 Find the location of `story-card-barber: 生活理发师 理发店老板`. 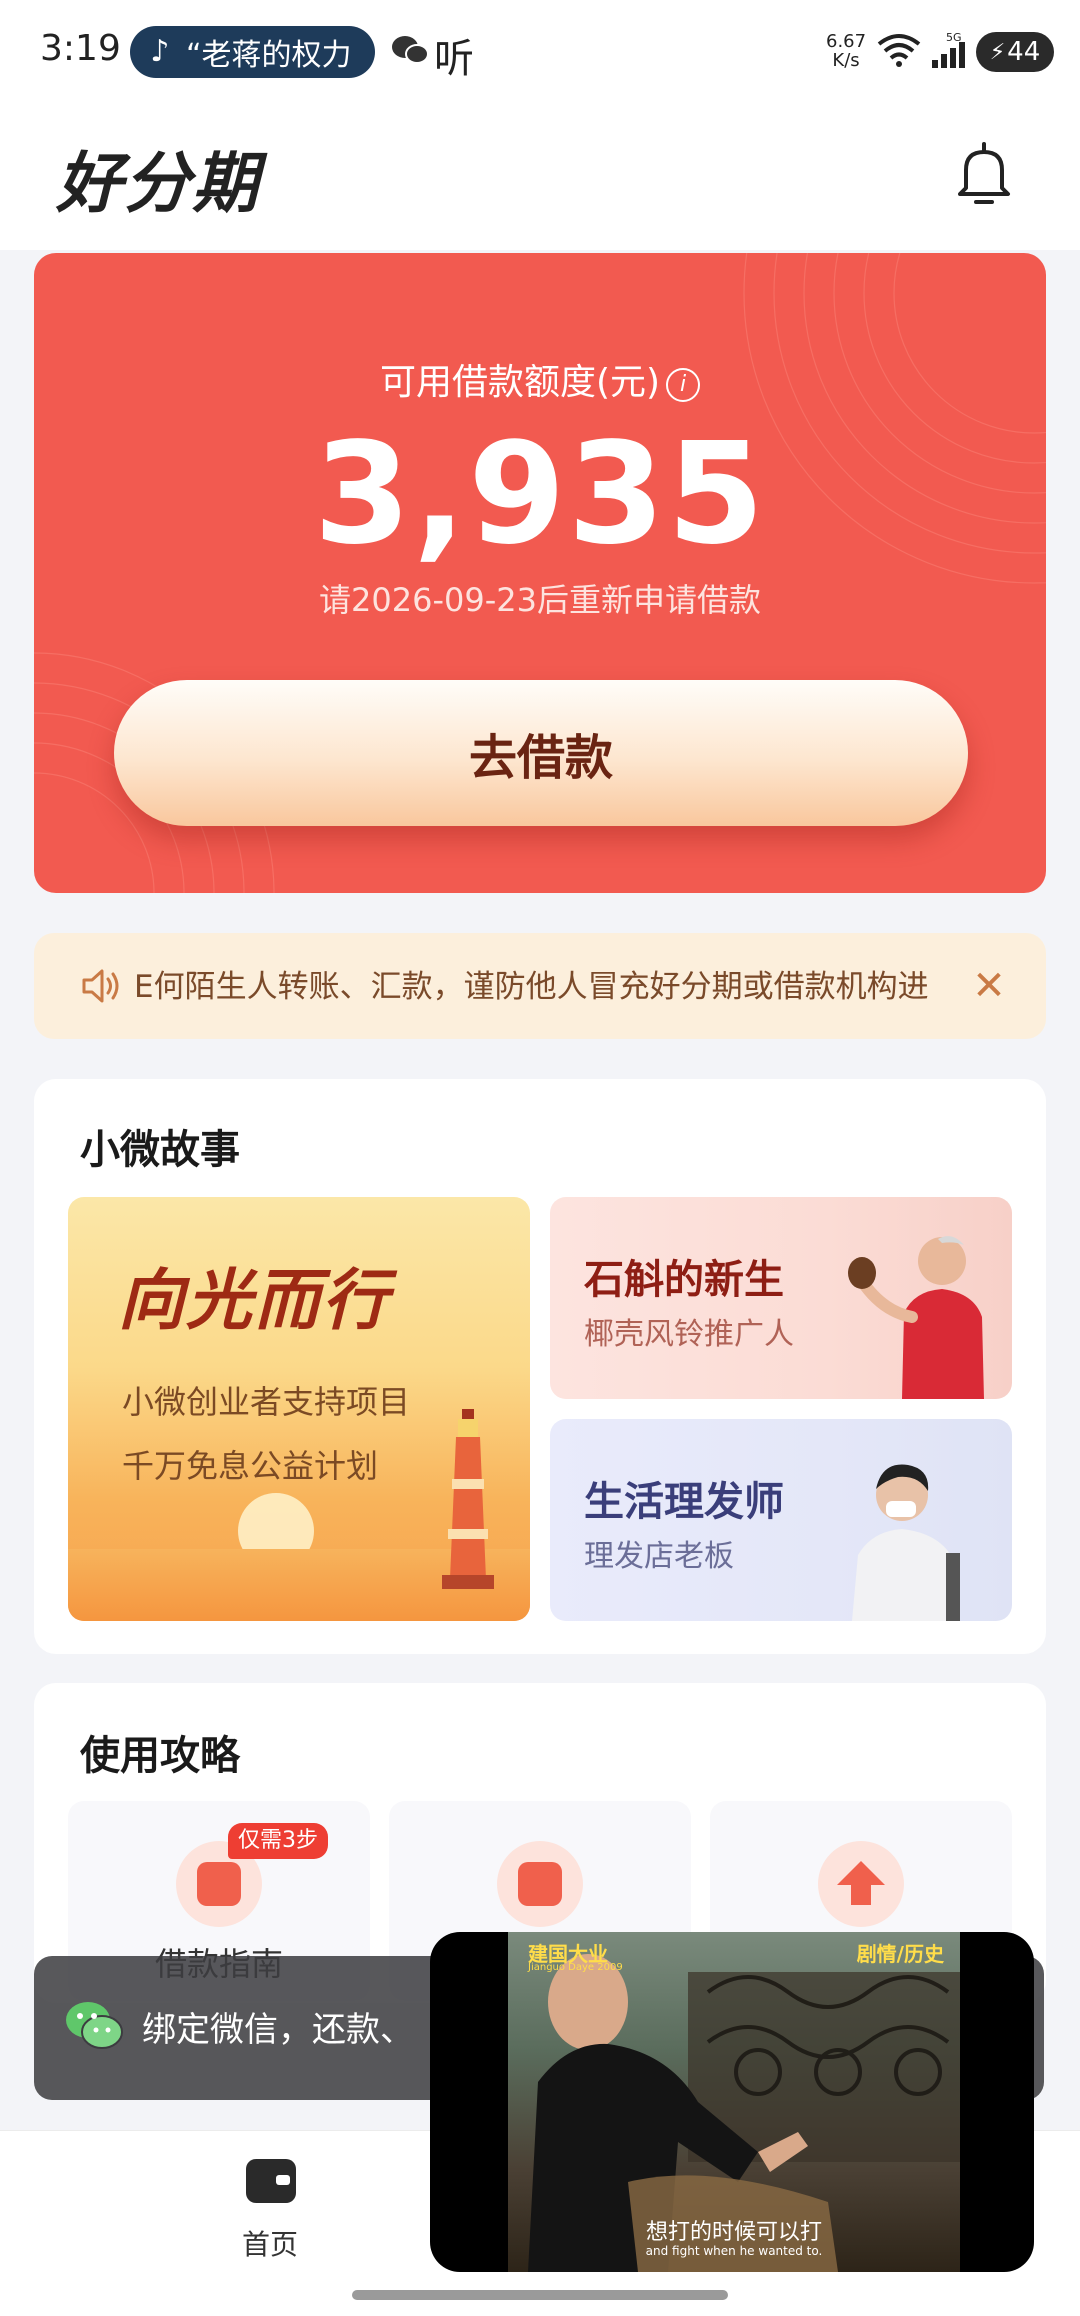

story-card-barber: 生活理发师 理发店老板 is located at coordinates (781, 1520).